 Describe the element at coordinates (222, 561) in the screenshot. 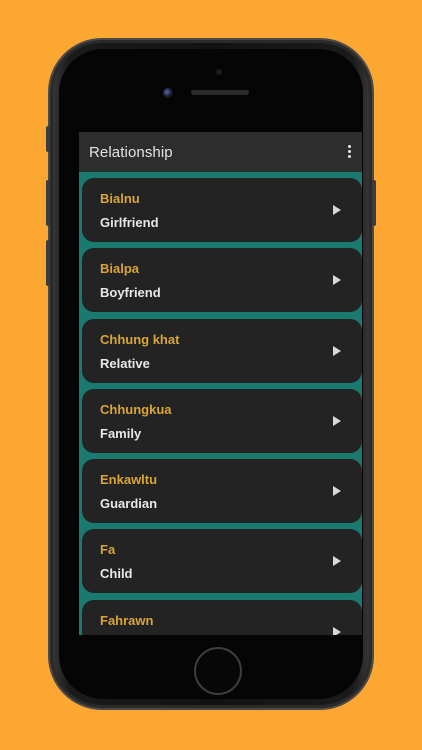

I see `list-item: Fa Child` at that location.